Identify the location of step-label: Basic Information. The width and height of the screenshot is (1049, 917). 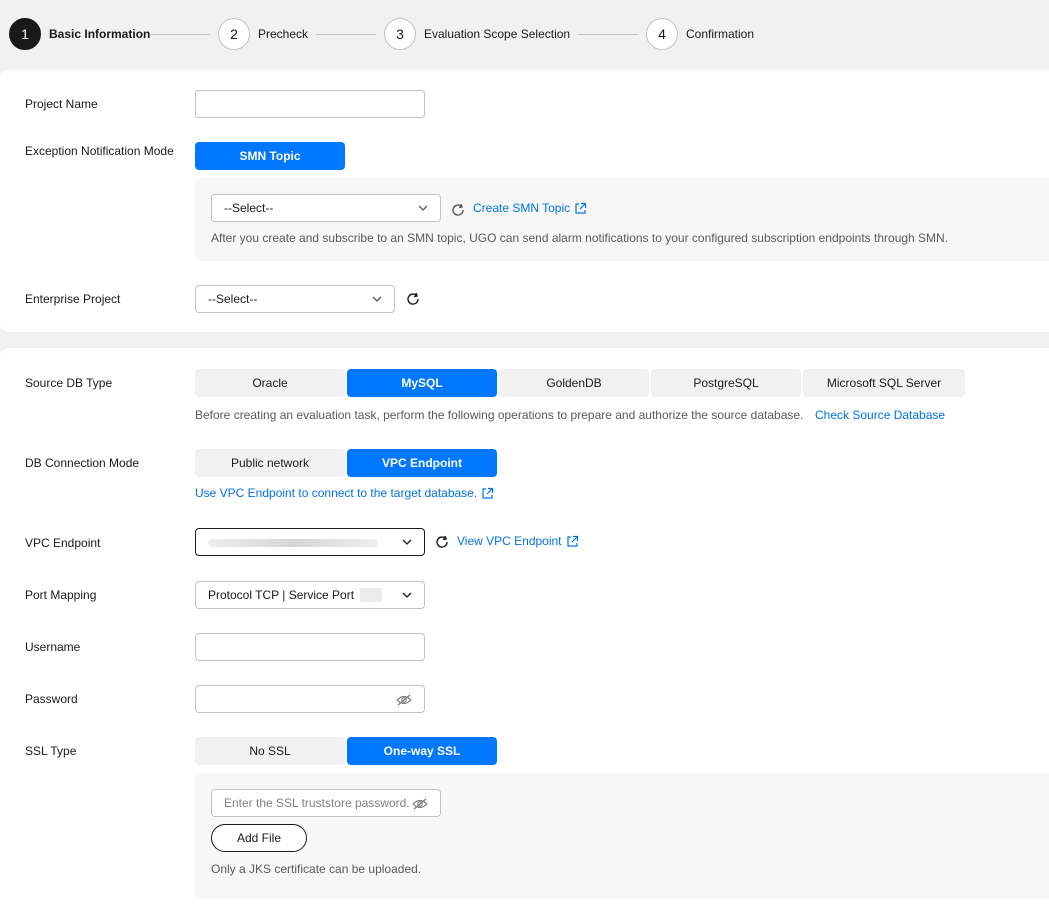
(100, 34).